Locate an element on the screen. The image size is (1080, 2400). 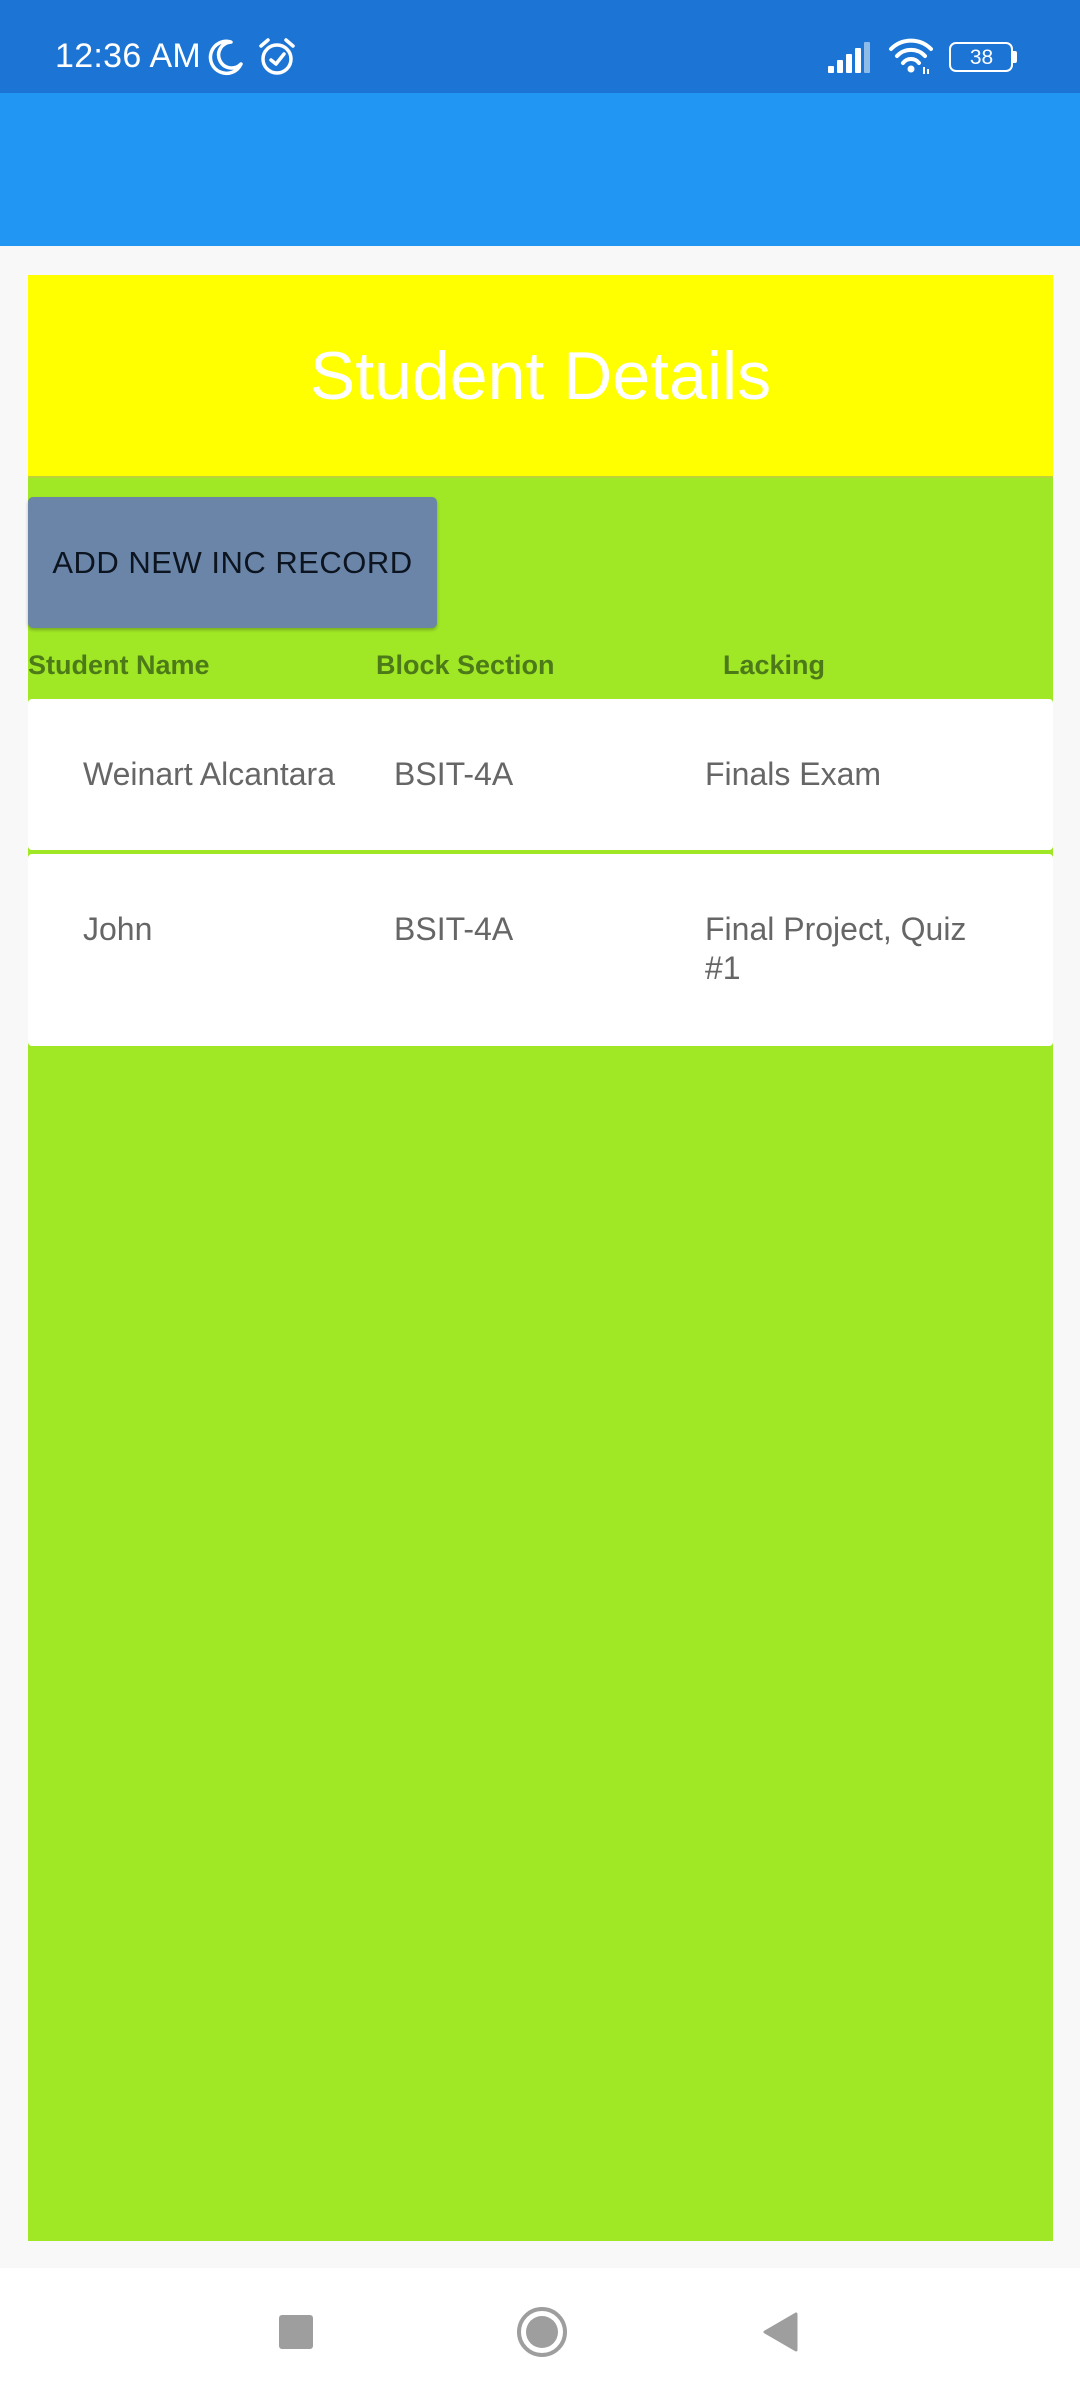
moon-icon is located at coordinates (225, 57).